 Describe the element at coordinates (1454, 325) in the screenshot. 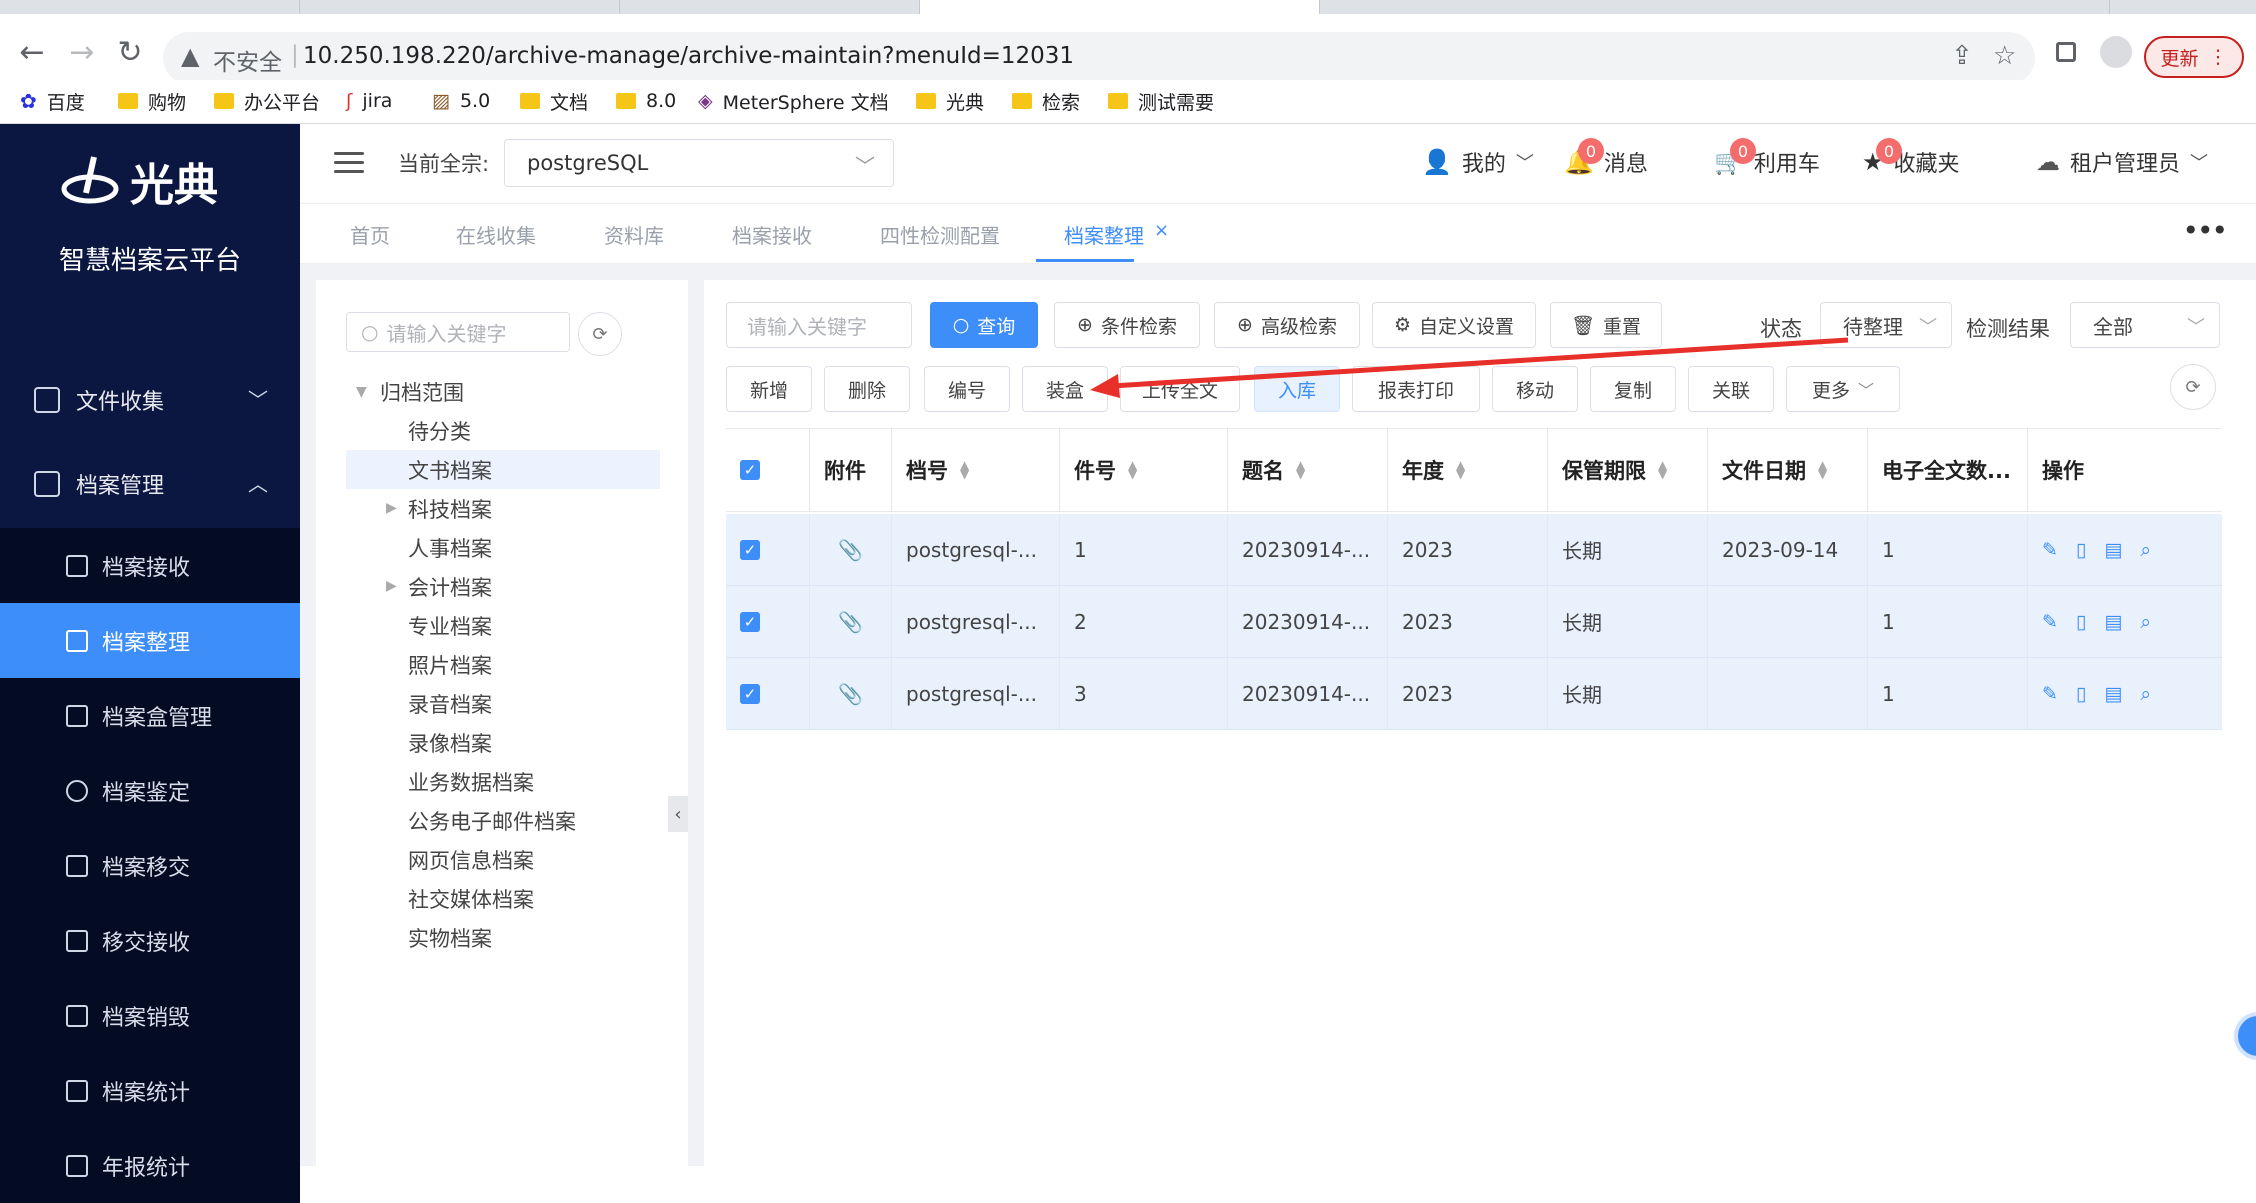

I see `custom-settings-button: ⚙ 自定义设置` at that location.